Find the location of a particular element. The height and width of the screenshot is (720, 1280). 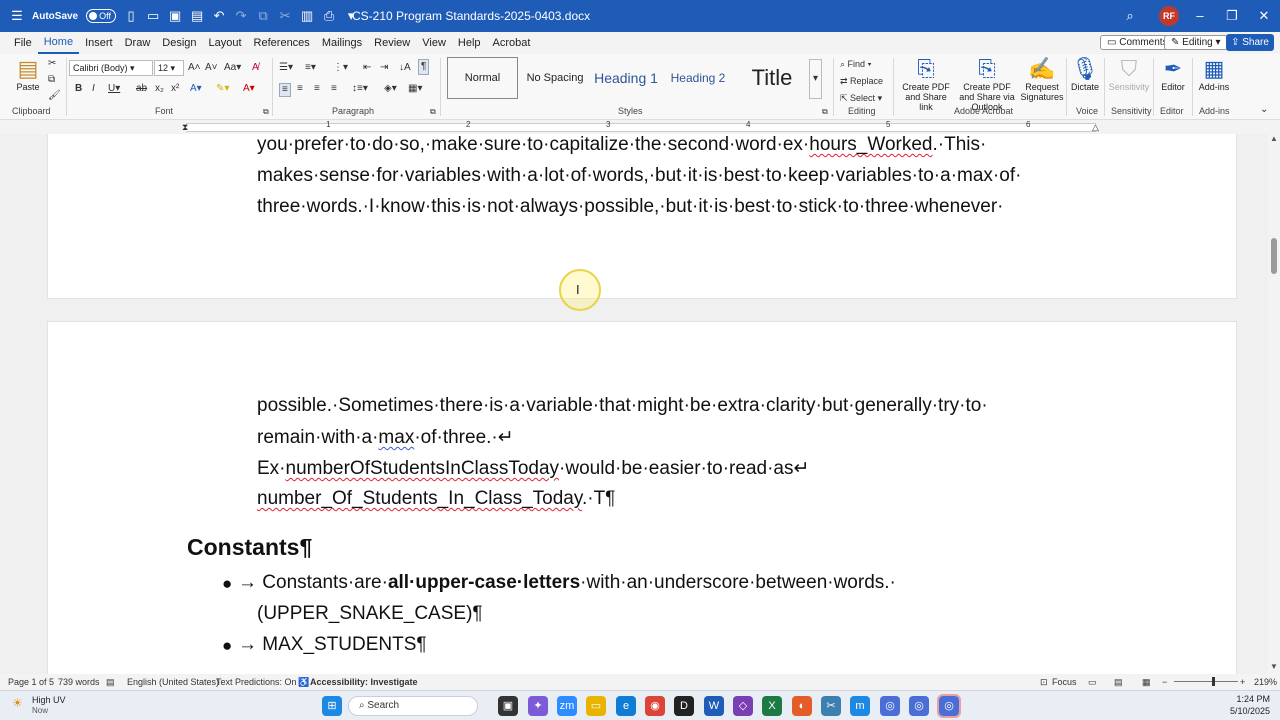

autosave-toggle: Off is located at coordinates (101, 16).